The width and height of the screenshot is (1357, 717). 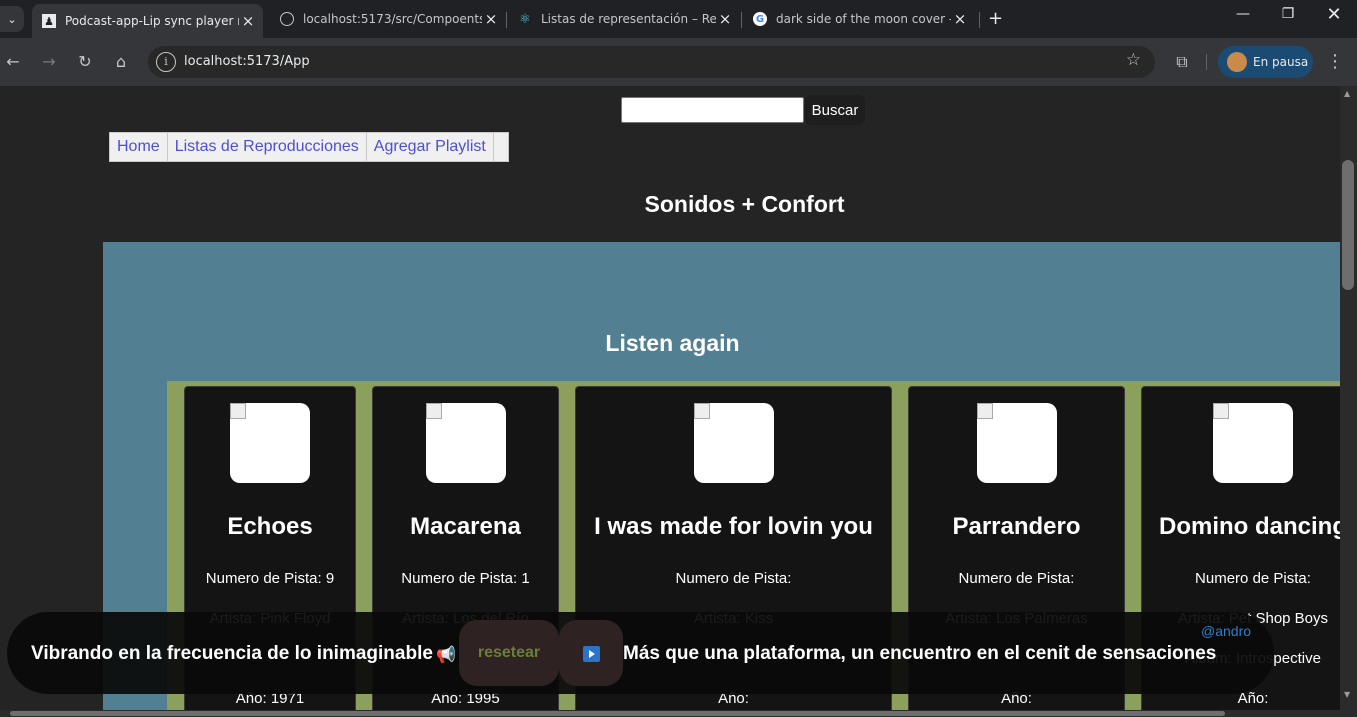 I want to click on back-arrow-icon: ←, so click(x=13, y=62).